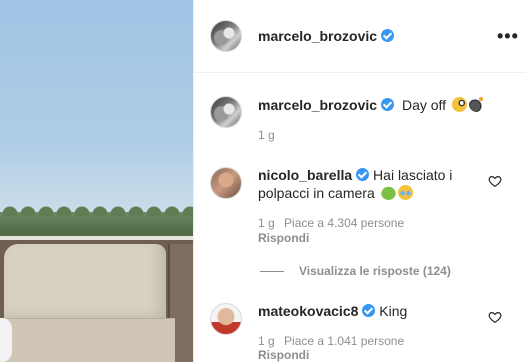  Describe the element at coordinates (226, 183) in the screenshot. I see `comment-avatar-barella` at that location.